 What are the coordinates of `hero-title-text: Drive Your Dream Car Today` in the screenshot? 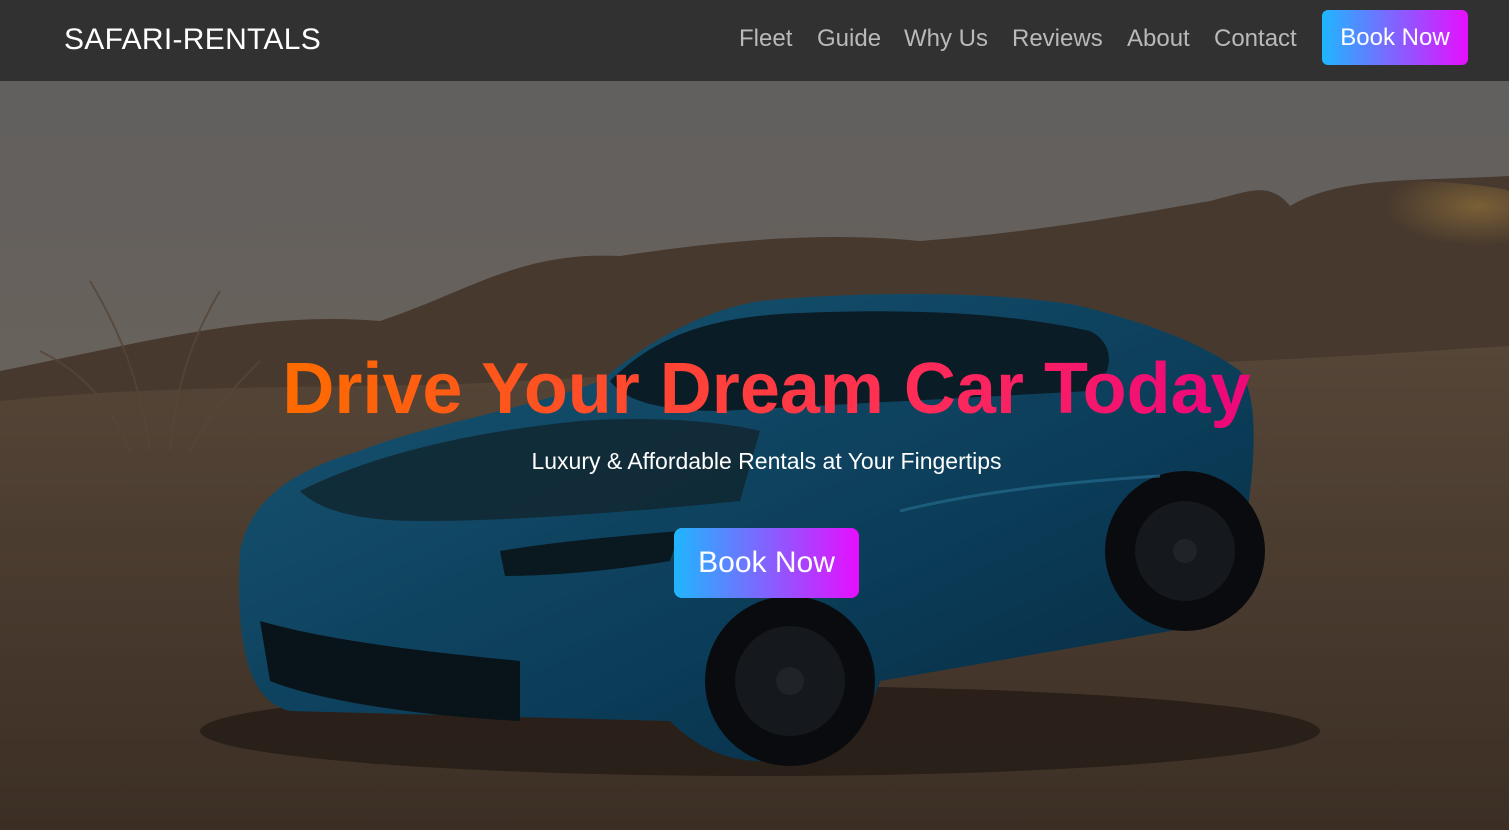 It's located at (766, 389).